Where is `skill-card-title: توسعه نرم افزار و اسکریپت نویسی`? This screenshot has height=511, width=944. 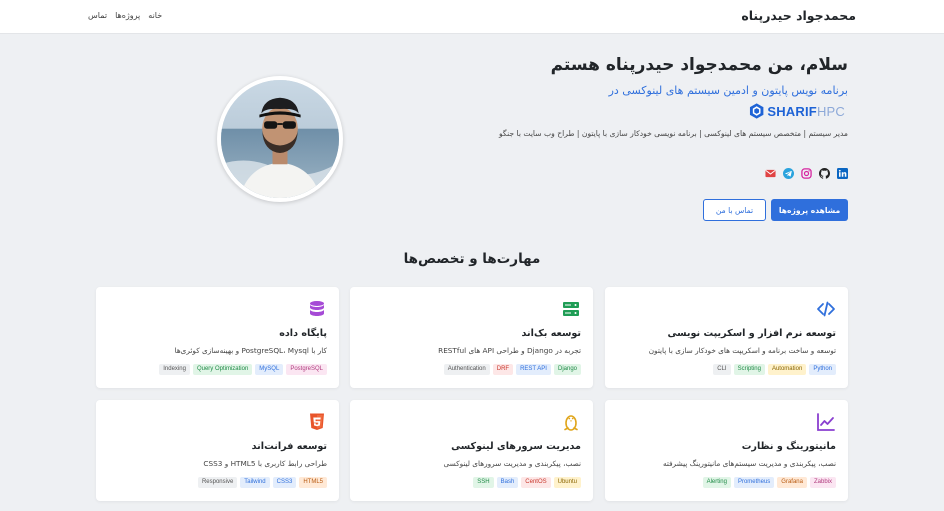 skill-card-title: توسعه نرم افزار و اسکریپت نویسی is located at coordinates (751, 333).